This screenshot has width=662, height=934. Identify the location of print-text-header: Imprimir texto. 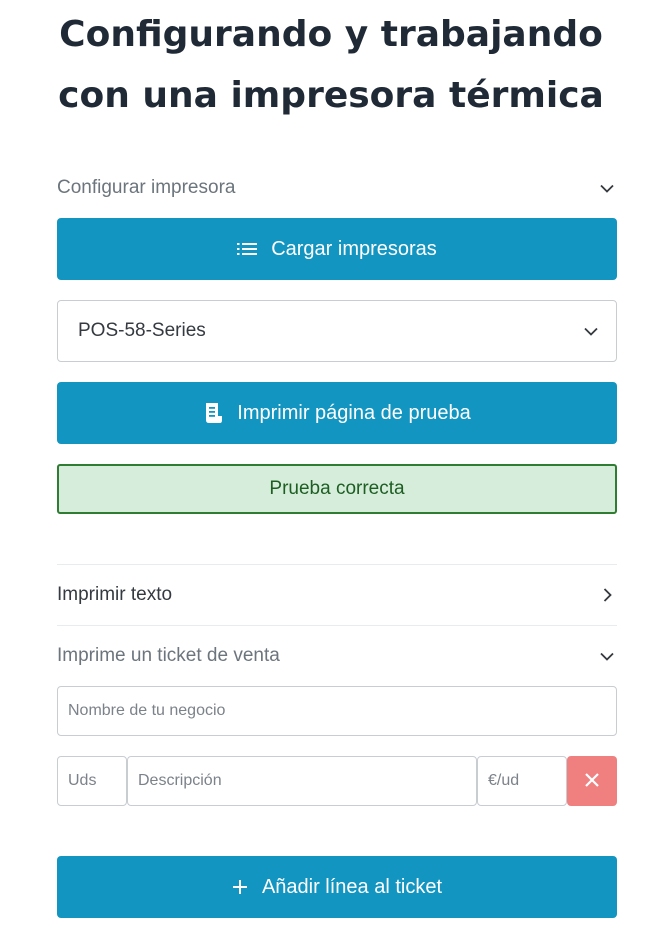
(337, 595).